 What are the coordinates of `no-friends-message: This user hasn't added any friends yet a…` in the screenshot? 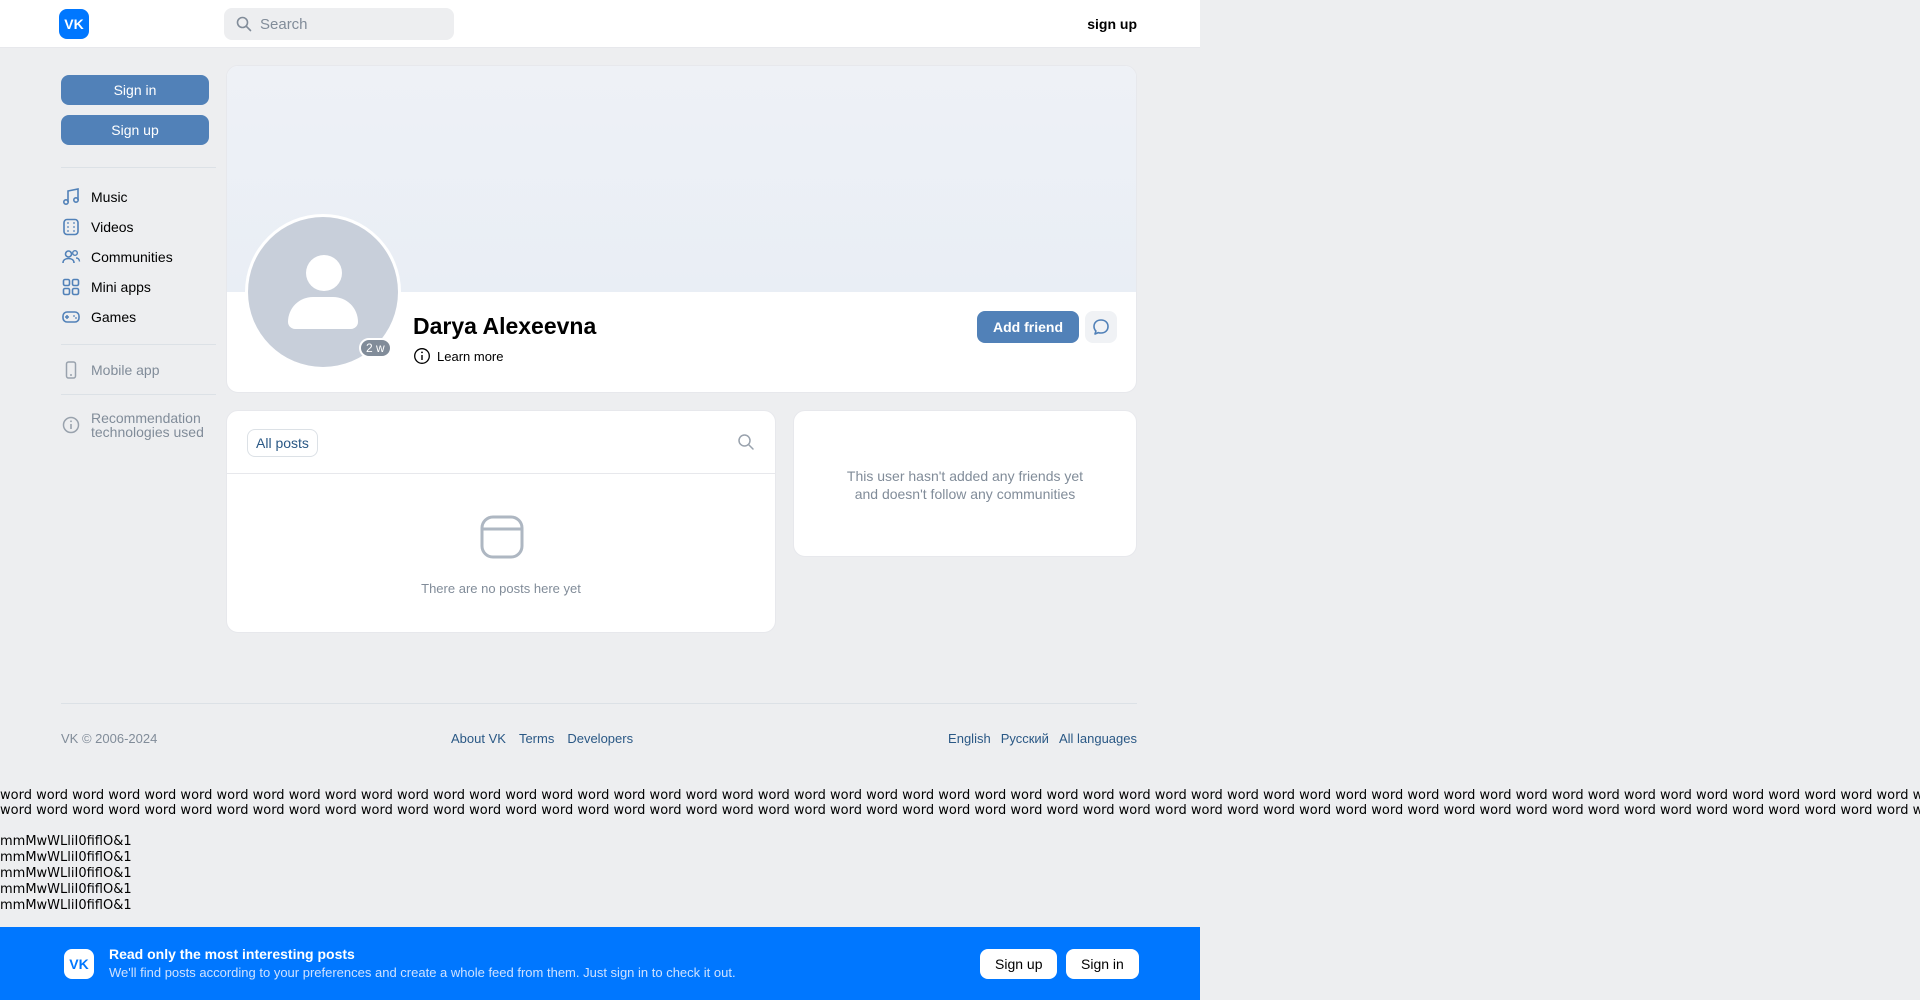 It's located at (965, 485).